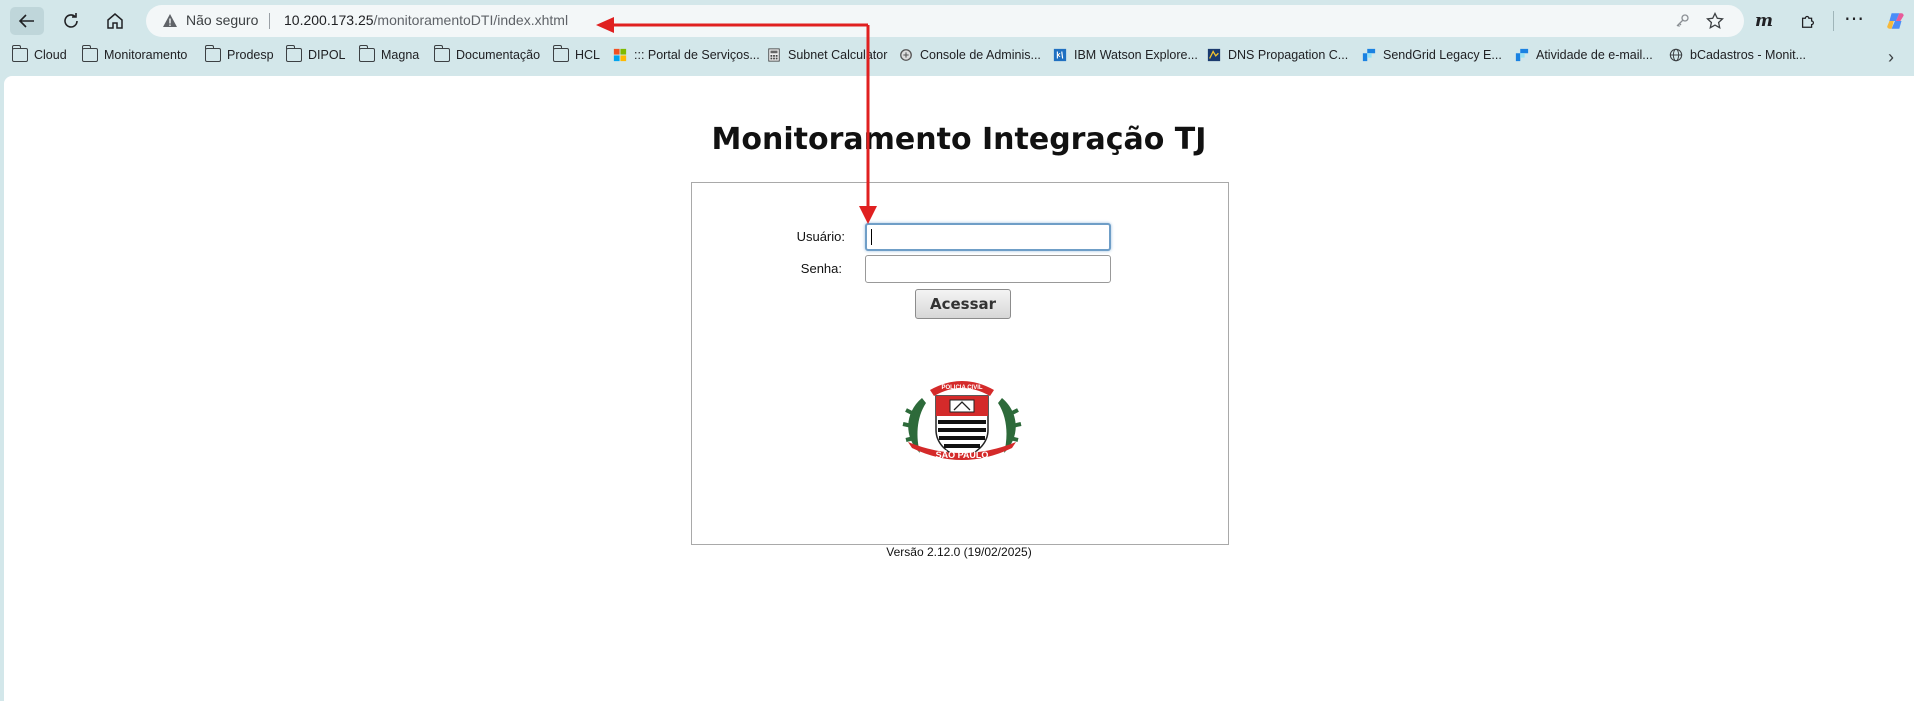  I want to click on bookmark-label: DIPOL, so click(327, 55).